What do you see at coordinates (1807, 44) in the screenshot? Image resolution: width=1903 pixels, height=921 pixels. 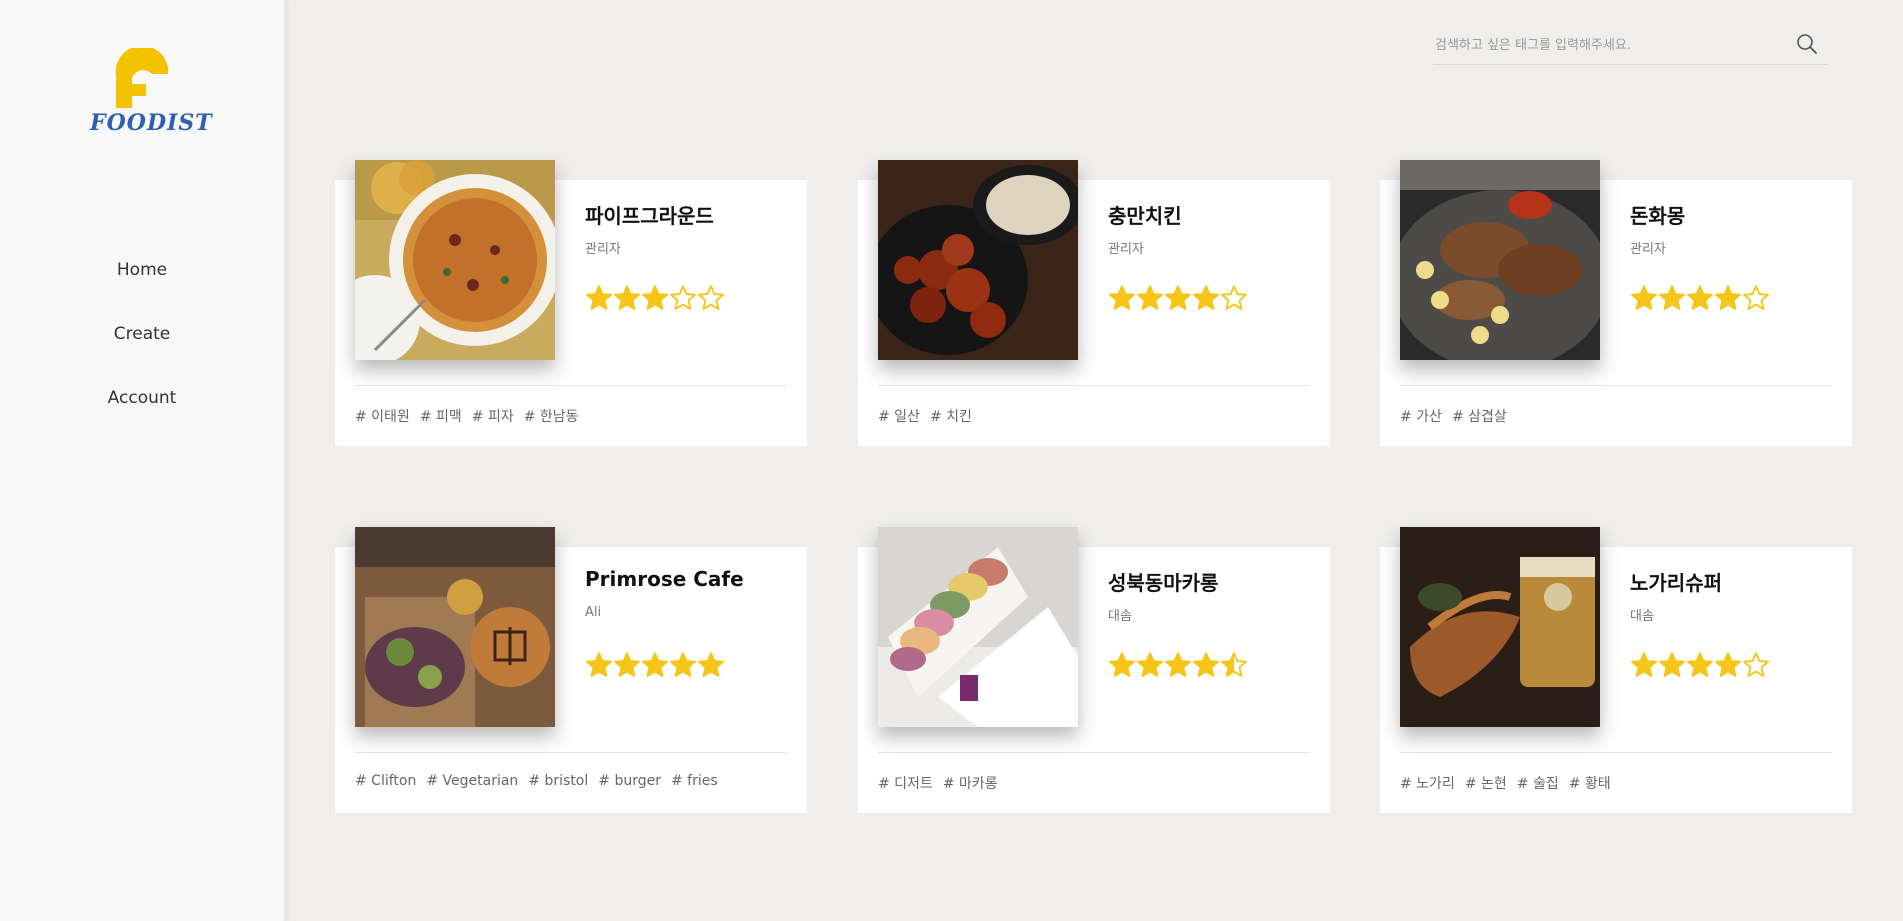 I see `search-icon` at bounding box center [1807, 44].